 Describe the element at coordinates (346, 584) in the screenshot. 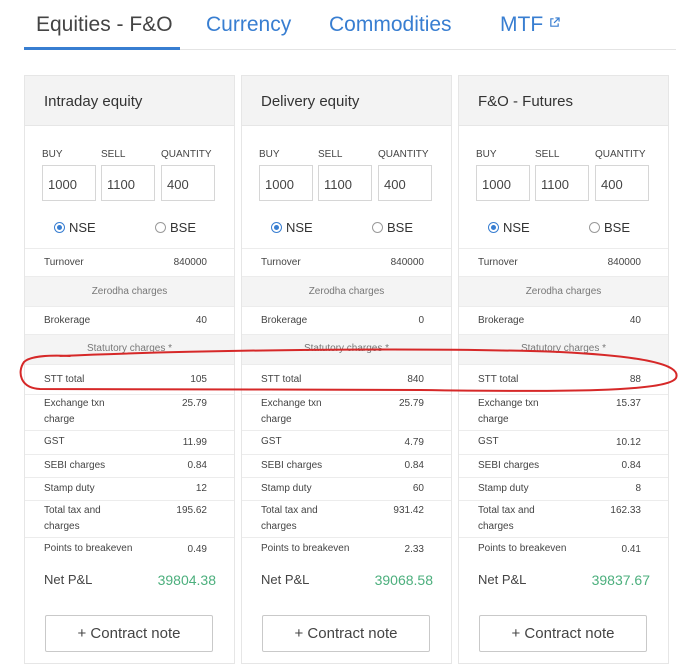

I see `net-pnl-row: Net P&L 39068.58` at that location.